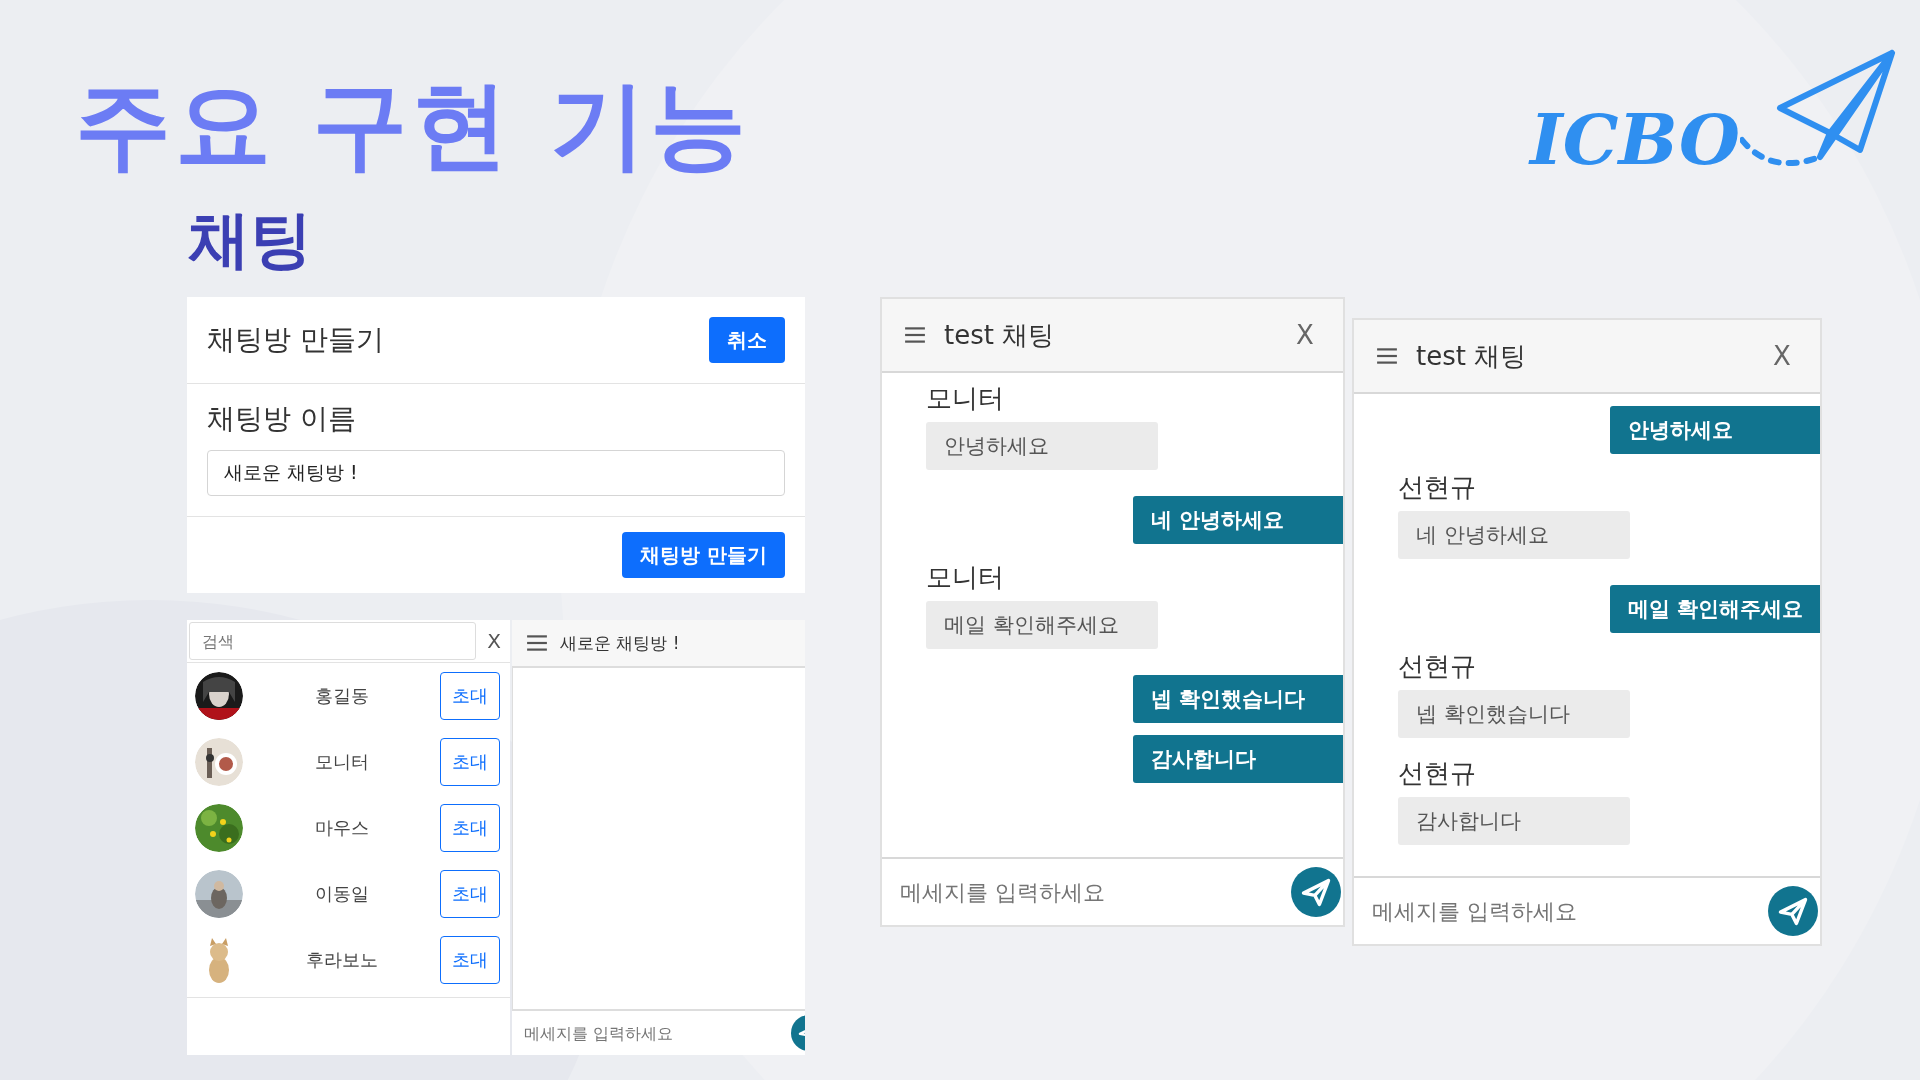 This screenshot has height=1080, width=1920. Describe the element at coordinates (703, 555) in the screenshot. I see `create-room-button: 채팅방 만들기` at that location.